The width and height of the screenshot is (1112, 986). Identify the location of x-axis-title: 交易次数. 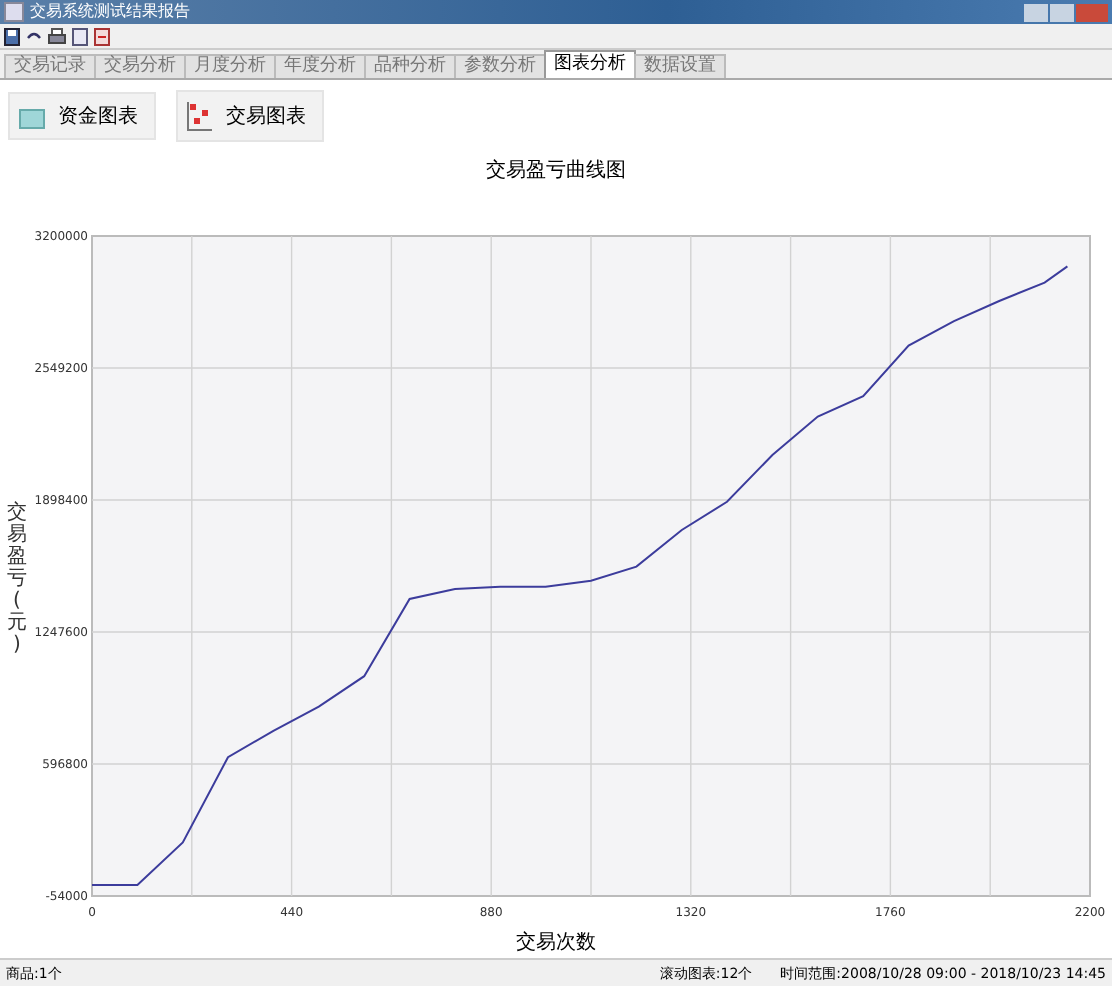
(556, 943).